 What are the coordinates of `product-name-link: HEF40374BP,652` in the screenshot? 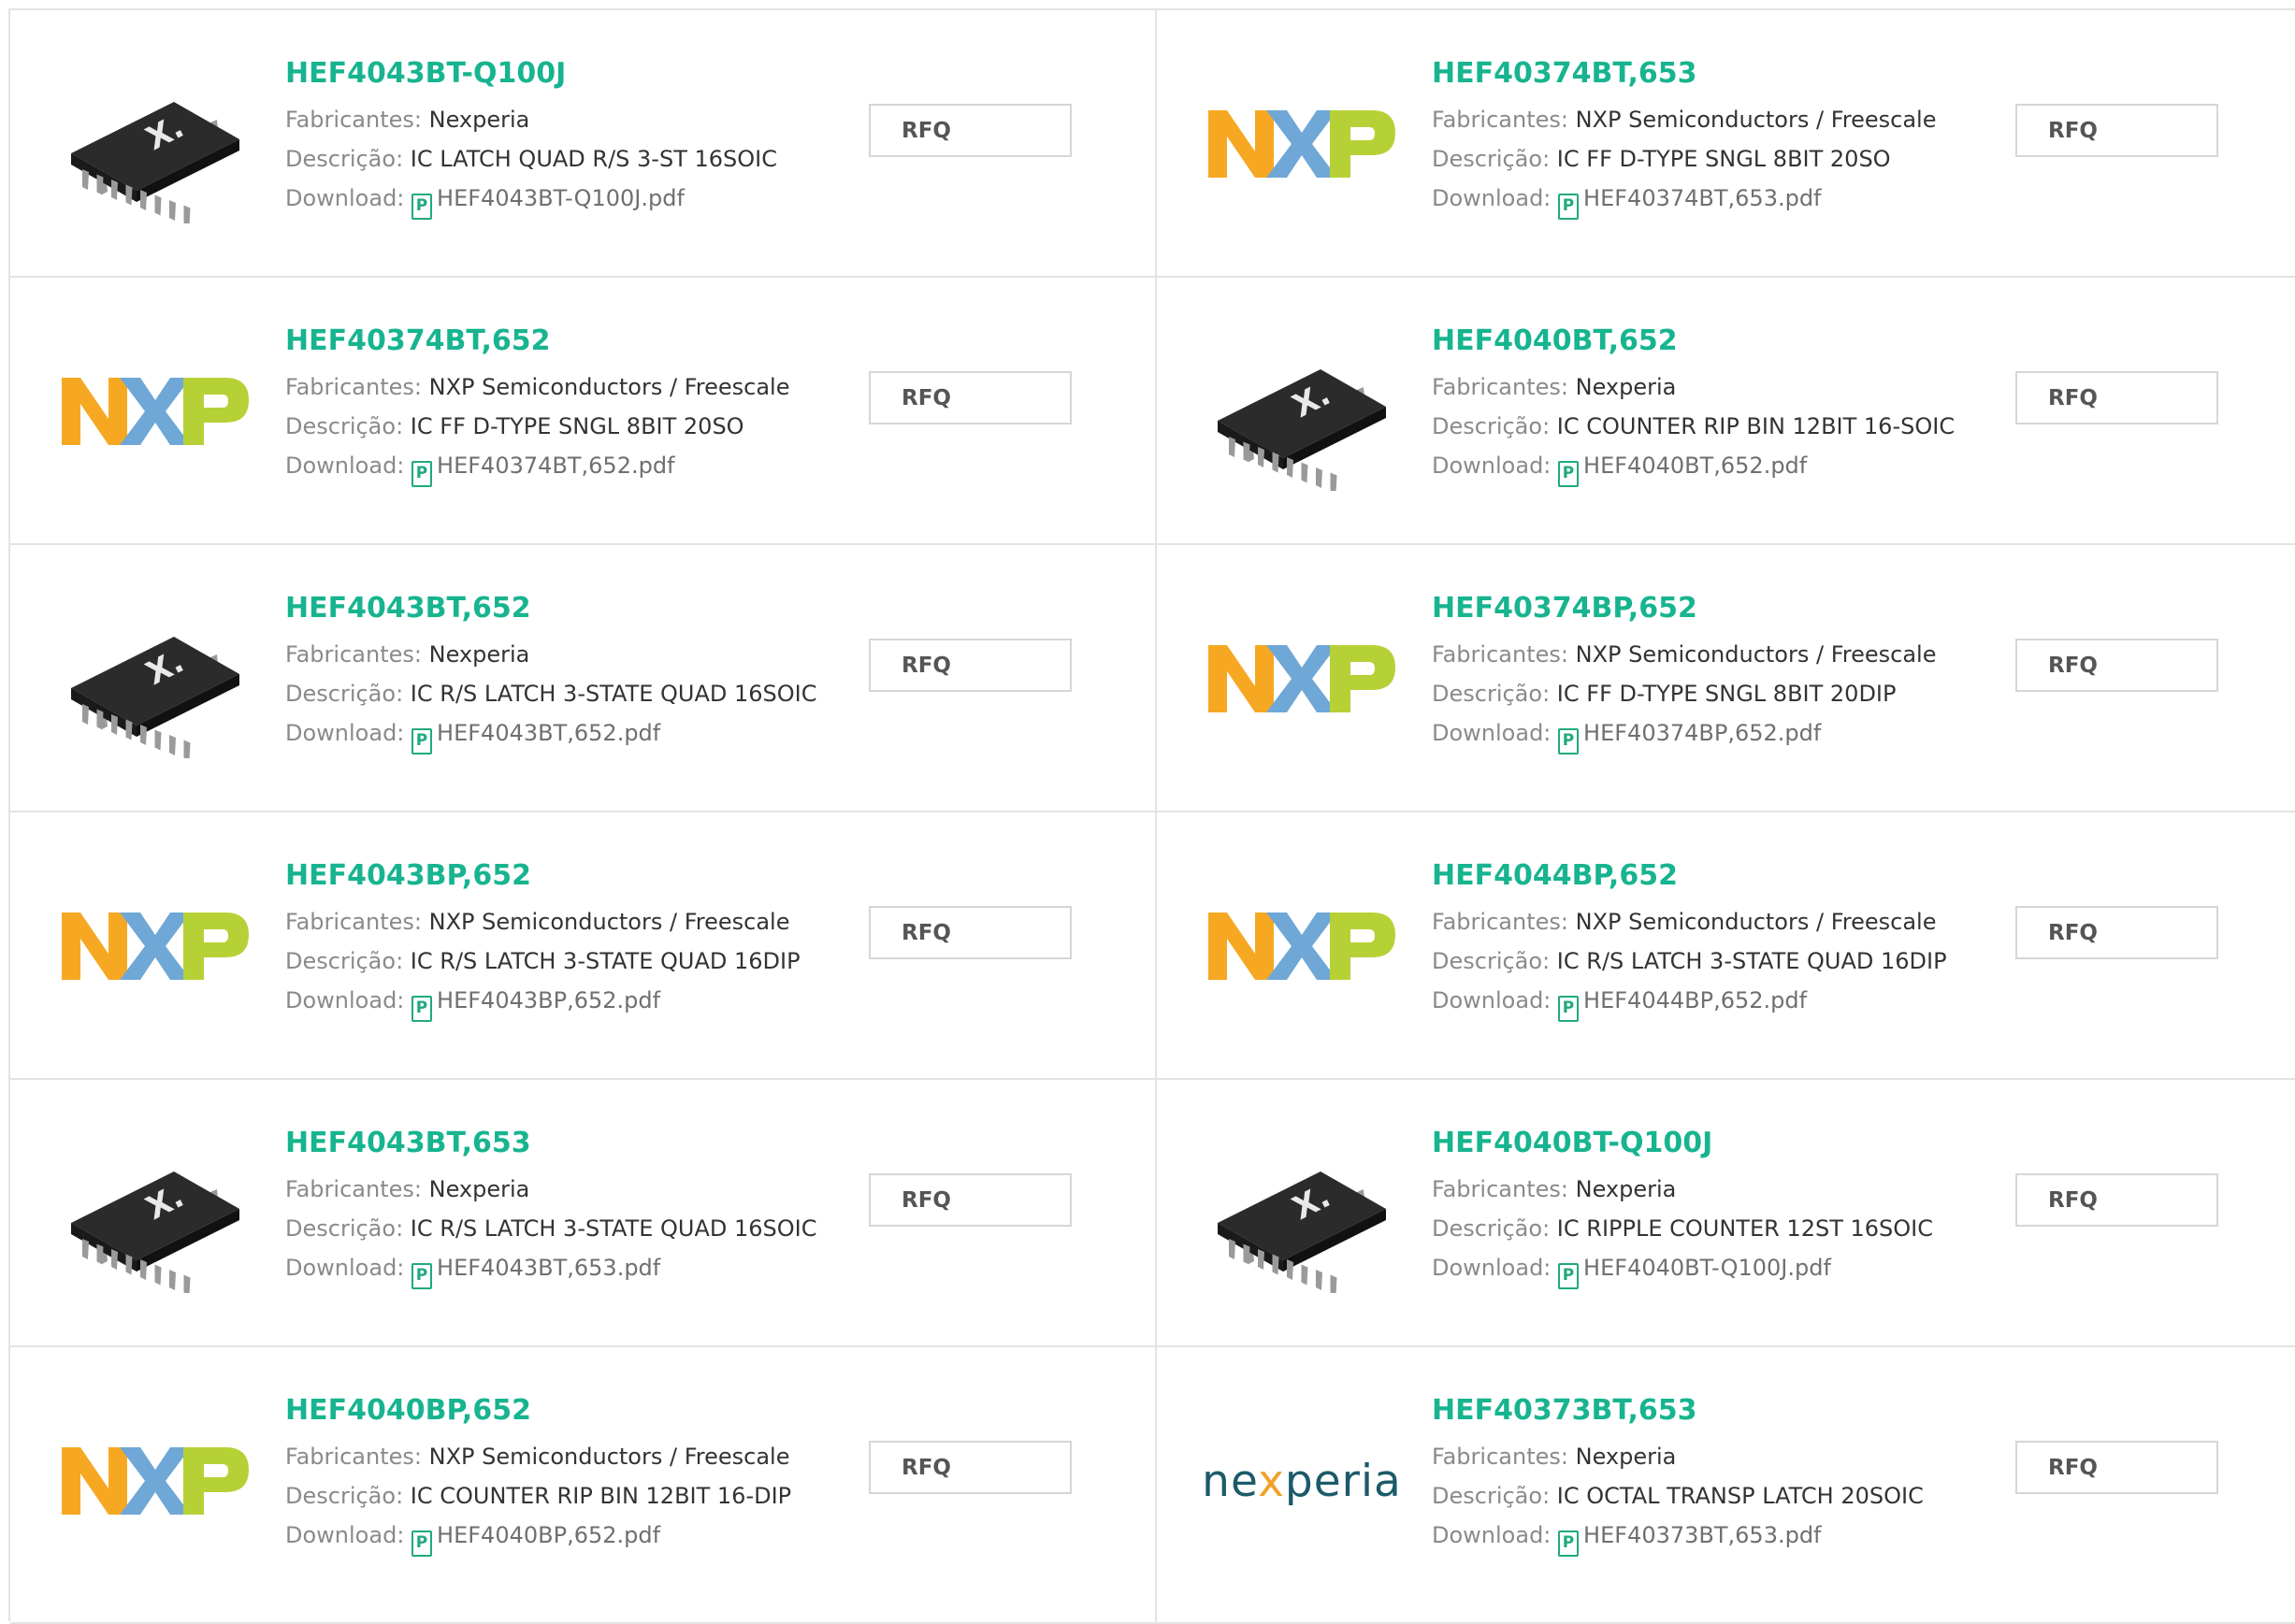 It's located at (1684, 608).